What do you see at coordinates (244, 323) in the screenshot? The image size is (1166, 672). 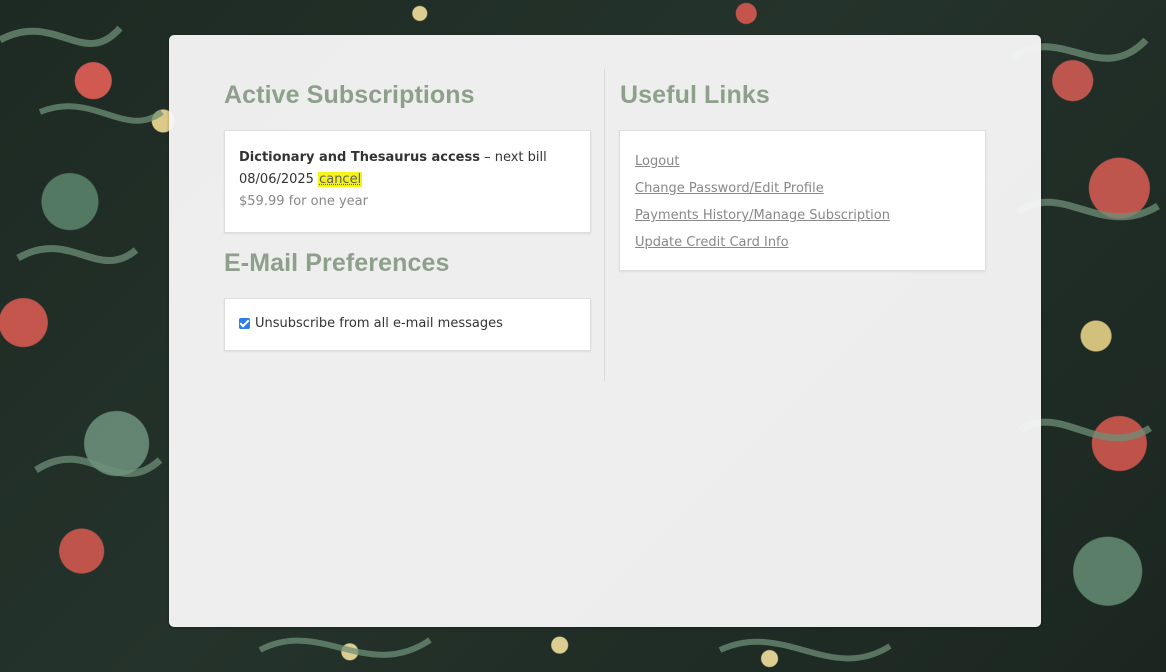 I see `unsubscribe-checkbox` at bounding box center [244, 323].